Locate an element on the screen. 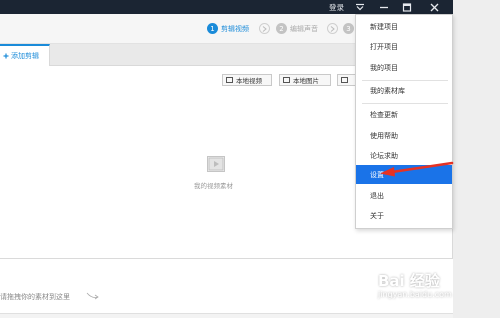 The height and width of the screenshot is (318, 500). menu-item-open-project: 打开项目 is located at coordinates (404, 46).